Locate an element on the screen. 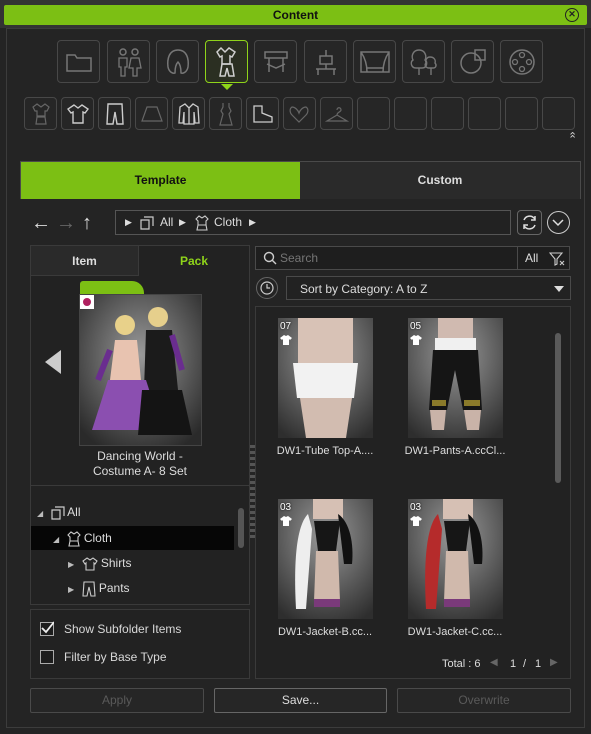 This screenshot has width=591, height=734. tree-item-pants: ▶ Pants is located at coordinates (148, 588).